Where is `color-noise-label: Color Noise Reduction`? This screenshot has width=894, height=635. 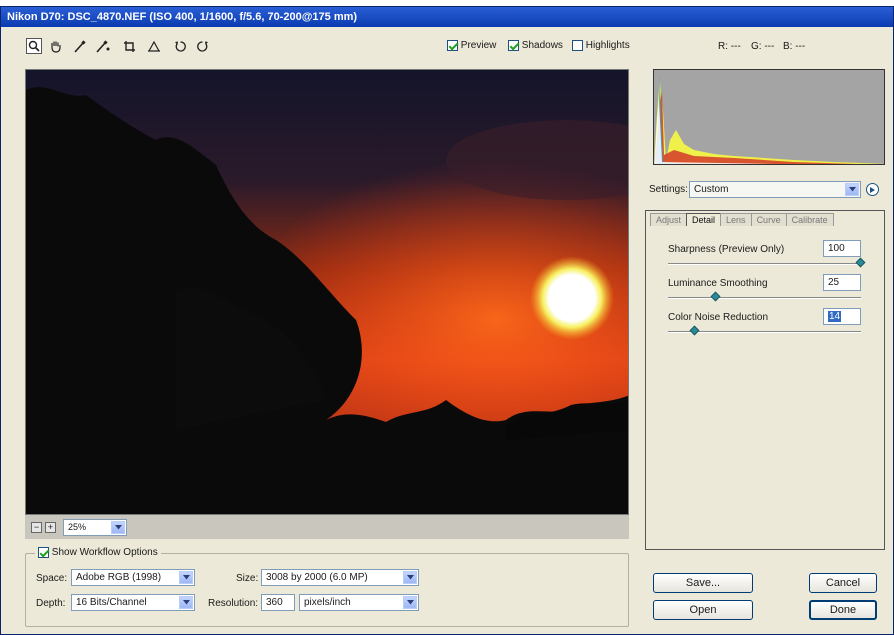 color-noise-label: Color Noise Reduction is located at coordinates (718, 317).